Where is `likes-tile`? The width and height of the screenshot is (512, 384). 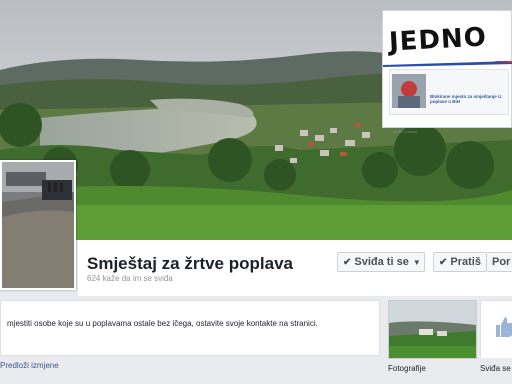
likes-tile is located at coordinates (496, 329).